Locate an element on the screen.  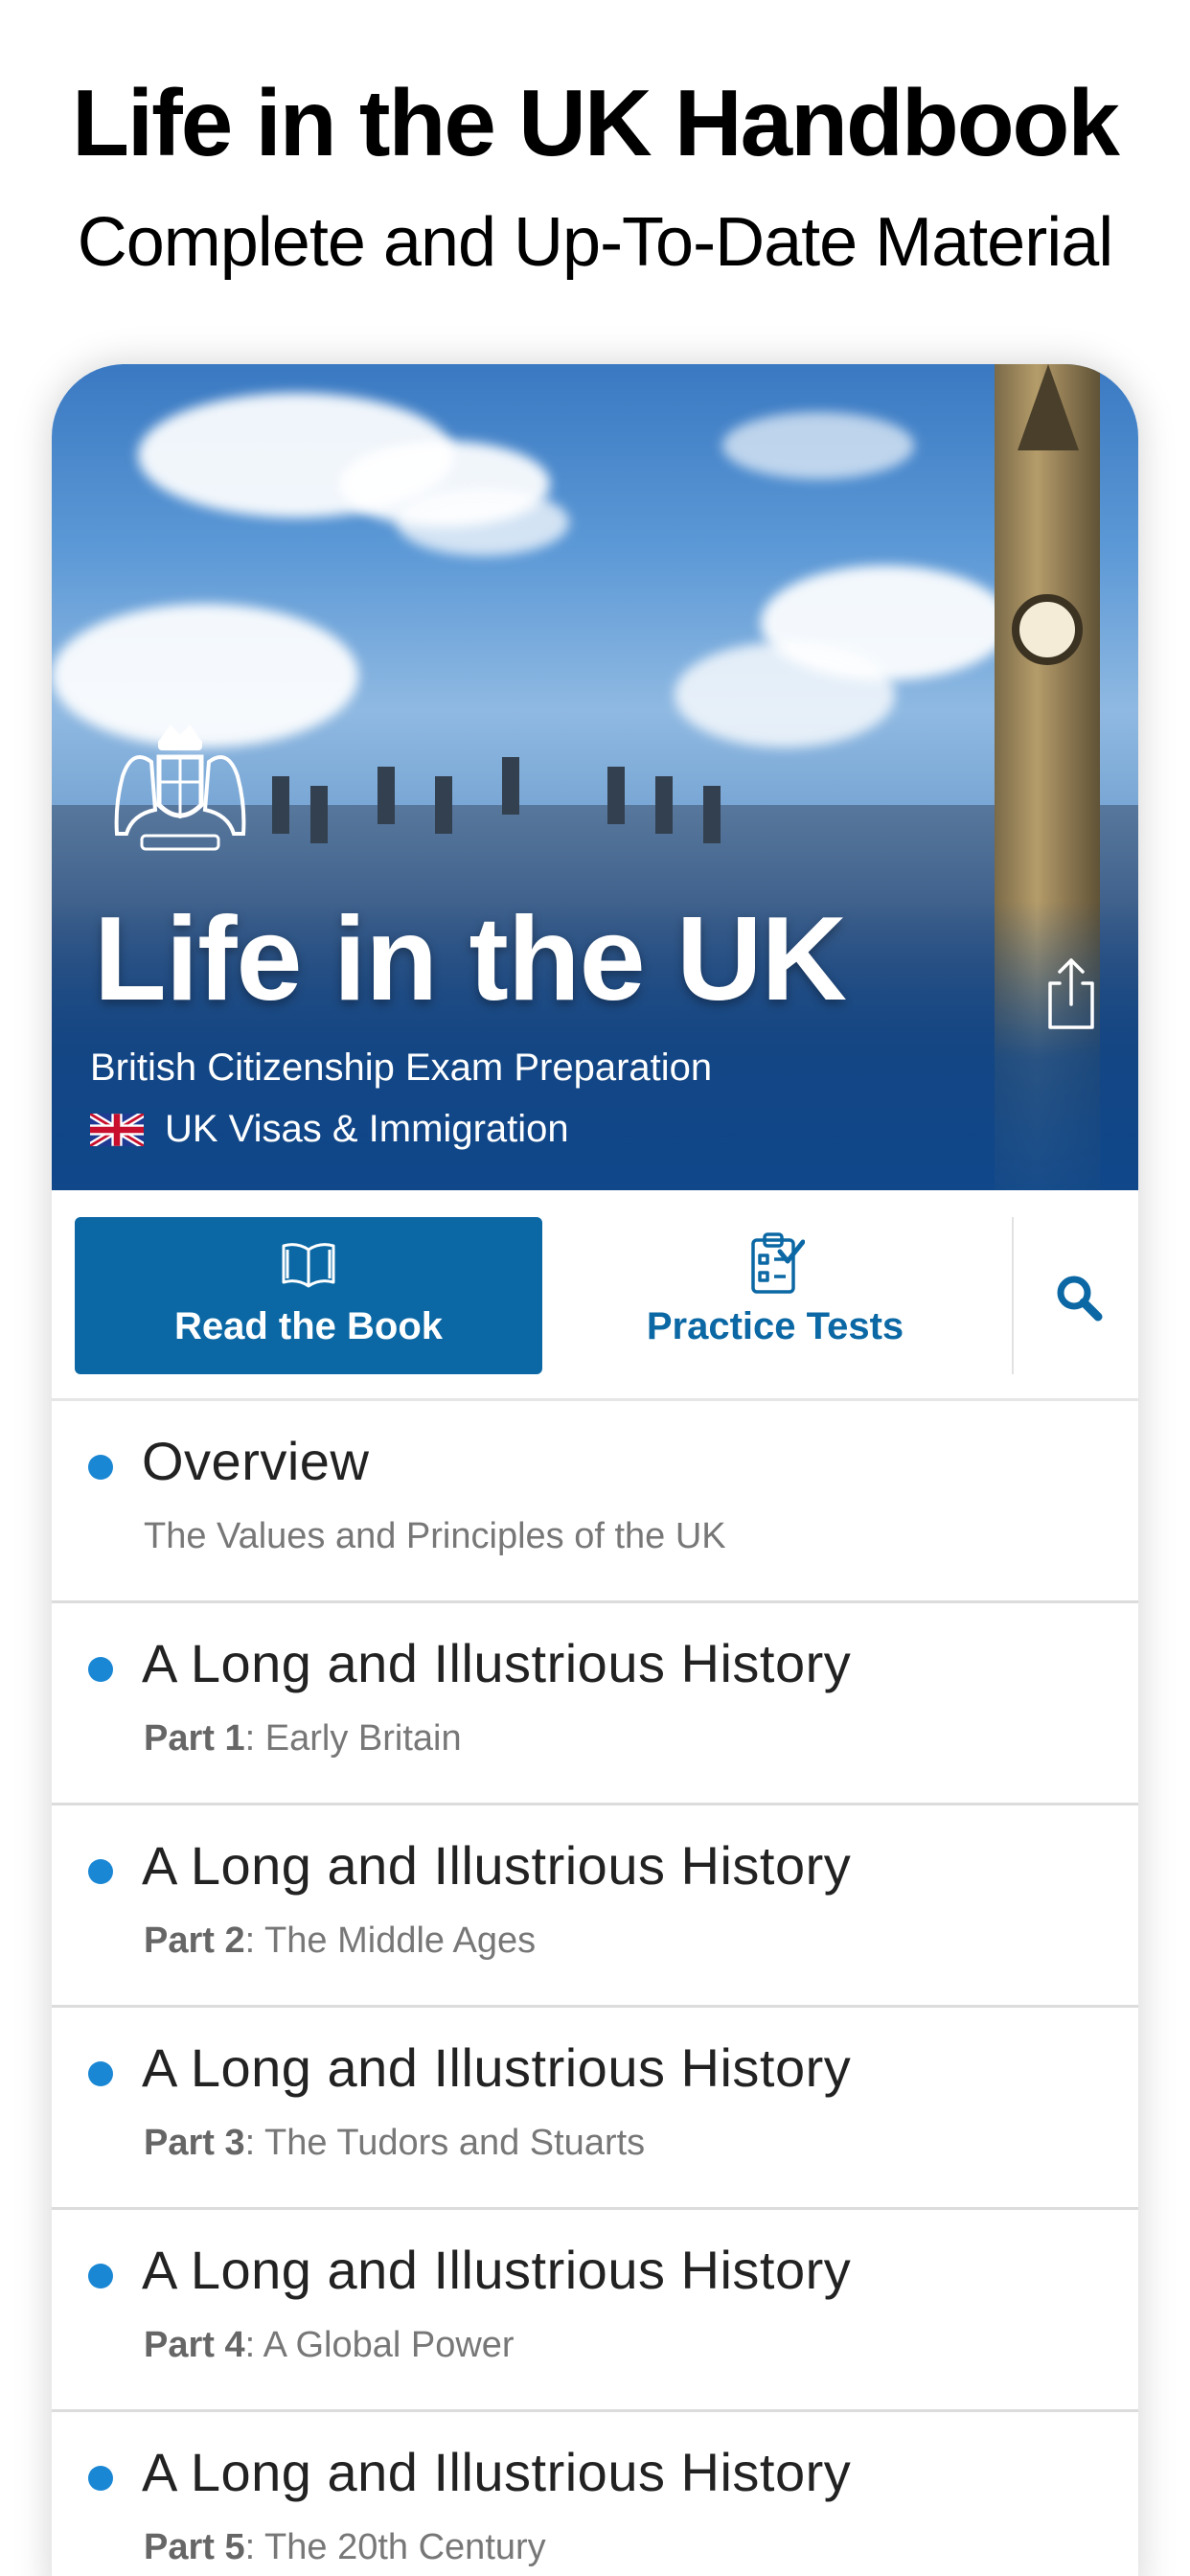
mode-toolbar: Read the Book Practice Tests is located at coordinates (595, 1295).